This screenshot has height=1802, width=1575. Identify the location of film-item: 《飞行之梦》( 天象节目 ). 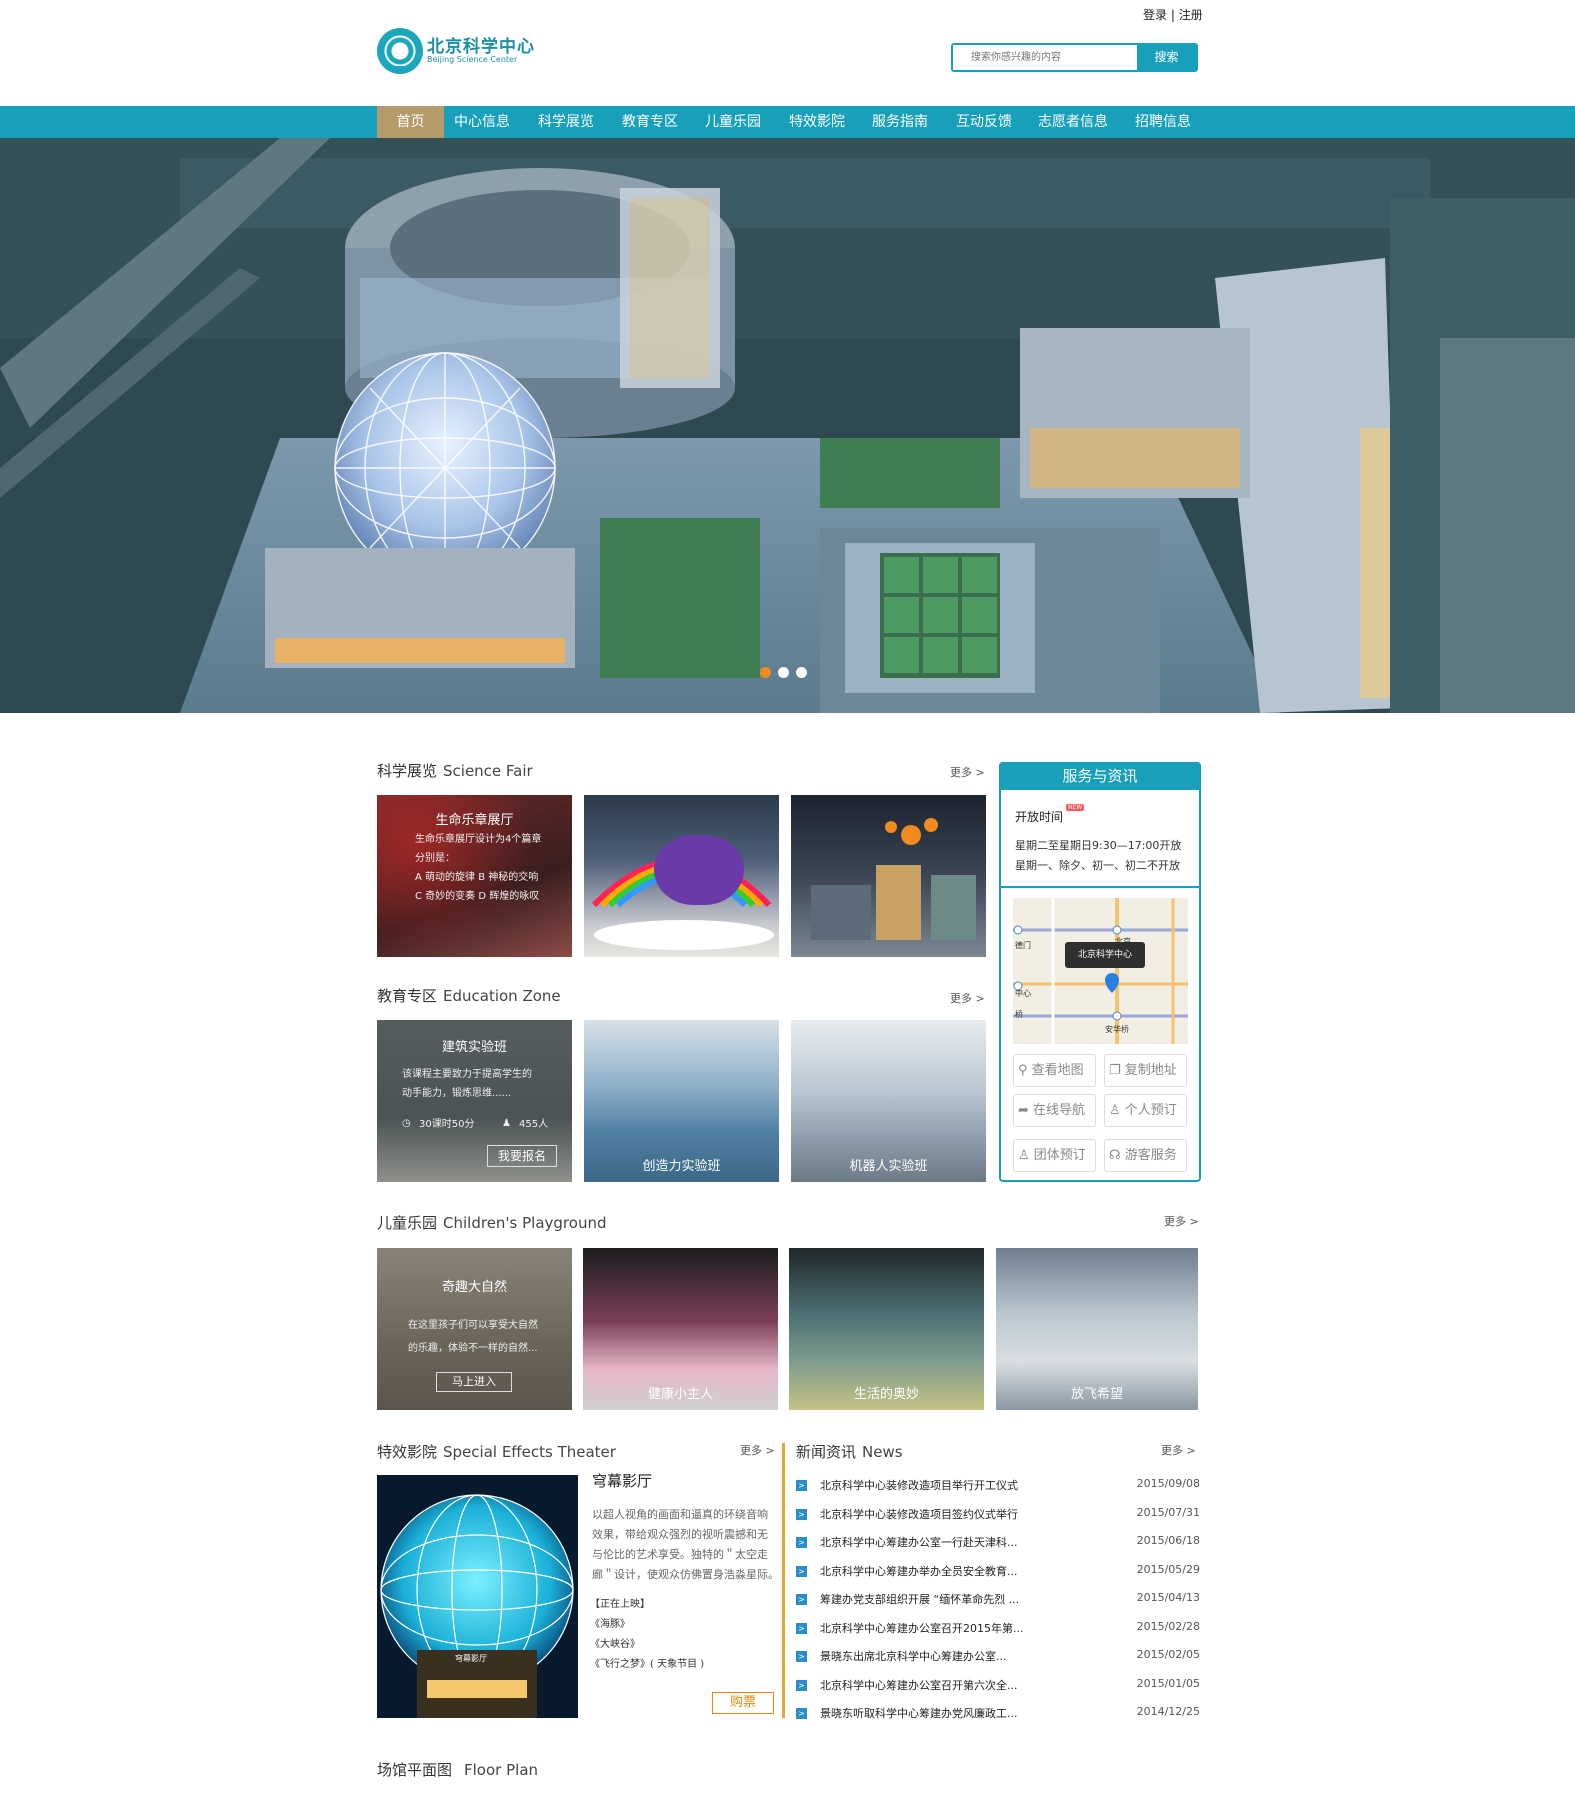
(647, 1665).